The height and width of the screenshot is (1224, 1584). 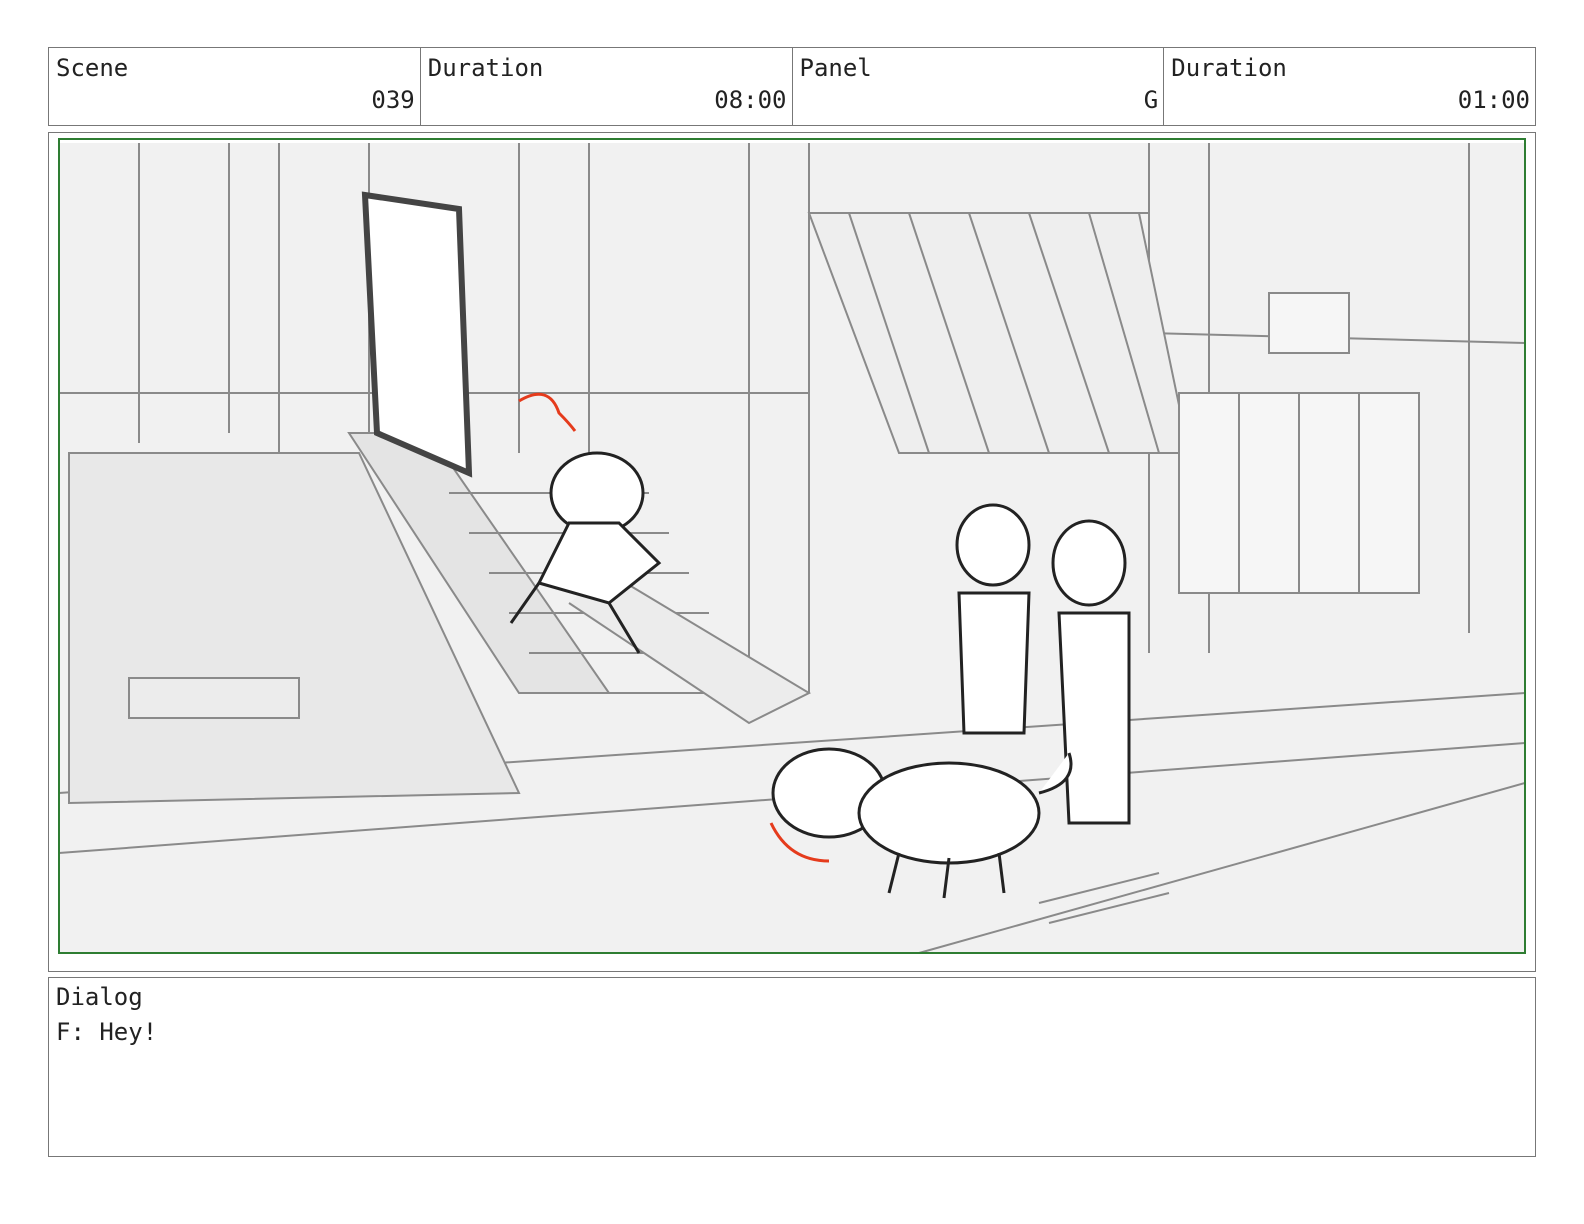 What do you see at coordinates (417, 334) in the screenshot?
I see `open-door` at bounding box center [417, 334].